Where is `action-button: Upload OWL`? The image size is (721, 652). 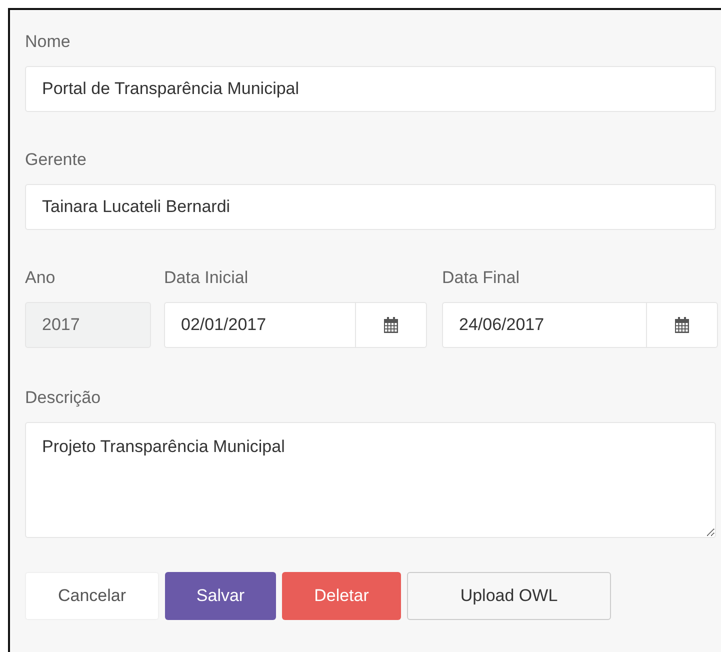 action-button: Upload OWL is located at coordinates (509, 596).